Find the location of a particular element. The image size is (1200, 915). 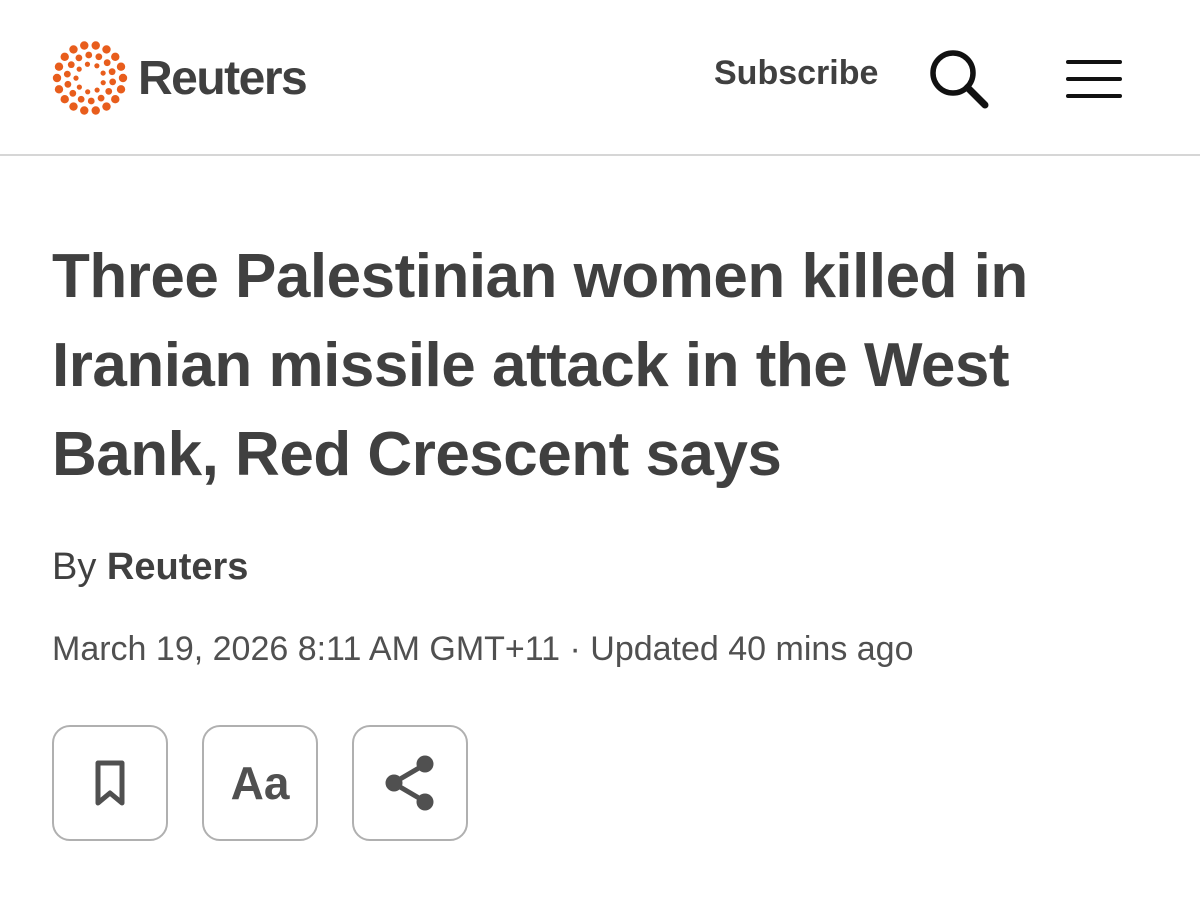

hamburger-menu-icon is located at coordinates (1094, 79).